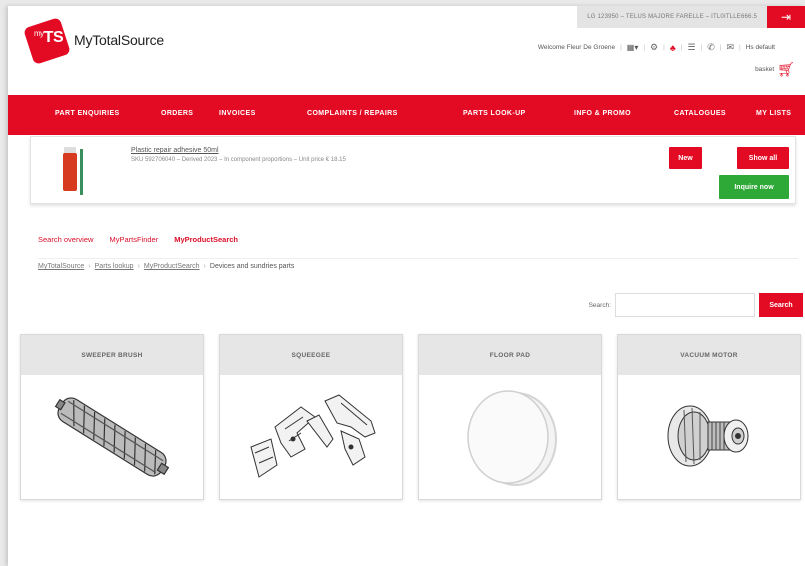 This screenshot has width=805, height=566. I want to click on tab-myproductsearch: MyProductSearch, so click(206, 239).